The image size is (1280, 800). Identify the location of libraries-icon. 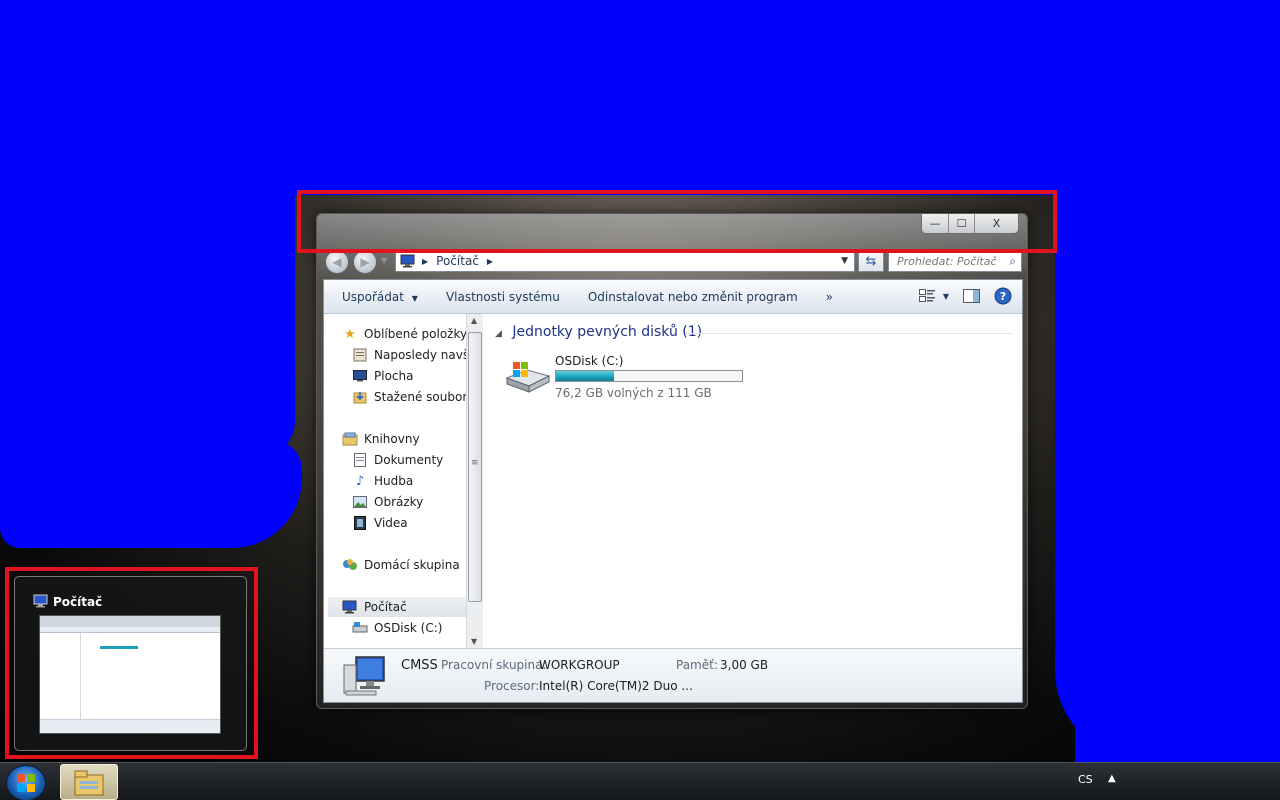
(350, 439).